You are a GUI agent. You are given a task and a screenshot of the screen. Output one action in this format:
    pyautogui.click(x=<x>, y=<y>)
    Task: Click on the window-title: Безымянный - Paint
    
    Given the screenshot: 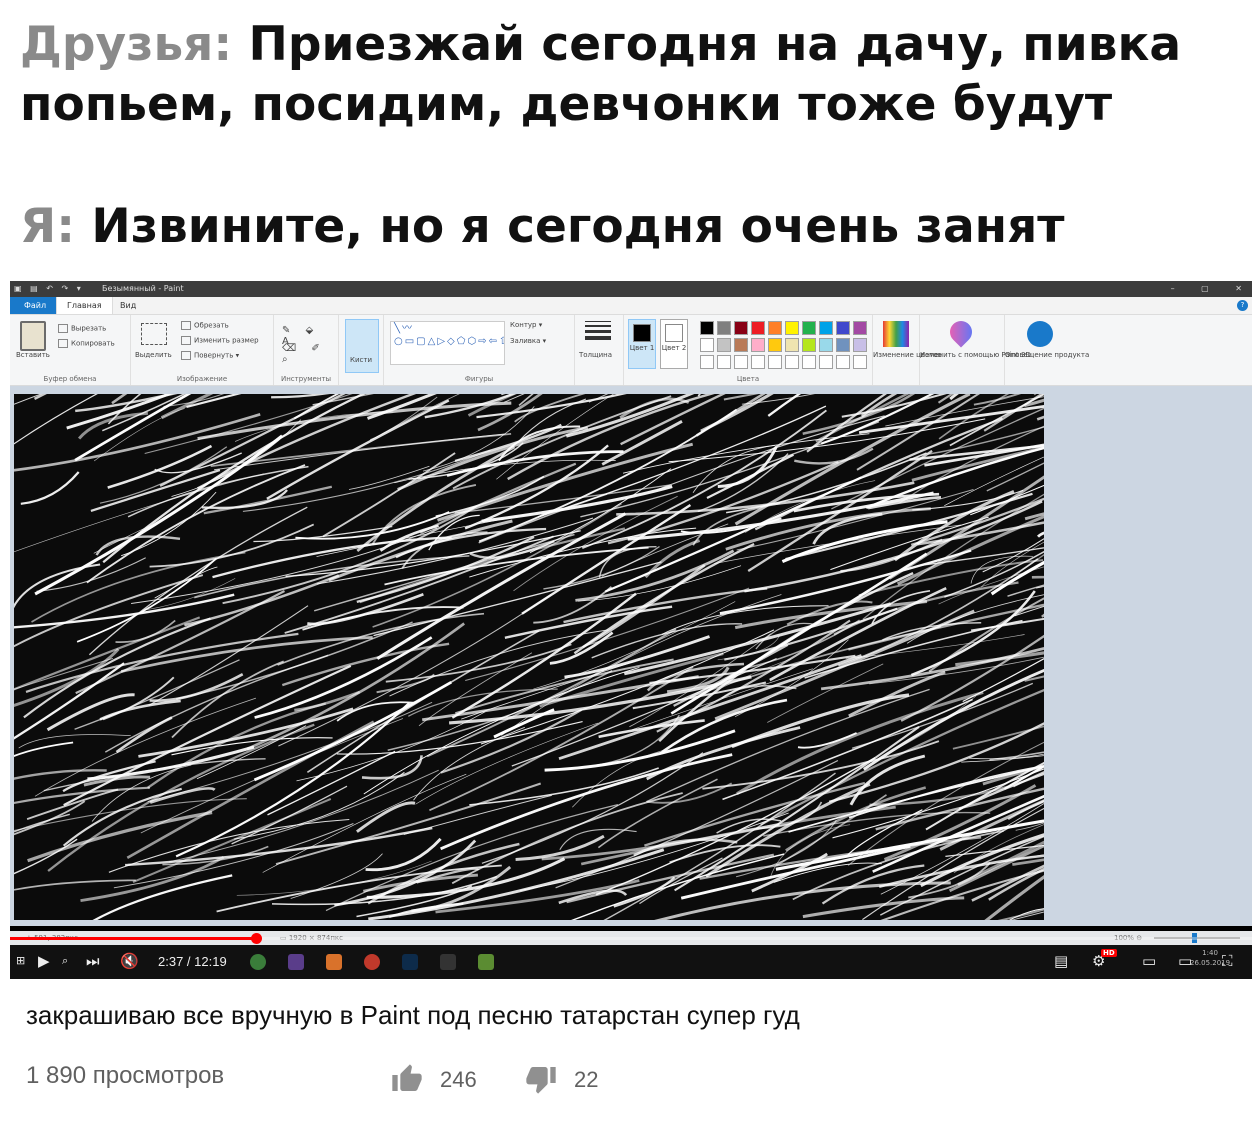 What is the action you would take?
    pyautogui.click(x=143, y=288)
    